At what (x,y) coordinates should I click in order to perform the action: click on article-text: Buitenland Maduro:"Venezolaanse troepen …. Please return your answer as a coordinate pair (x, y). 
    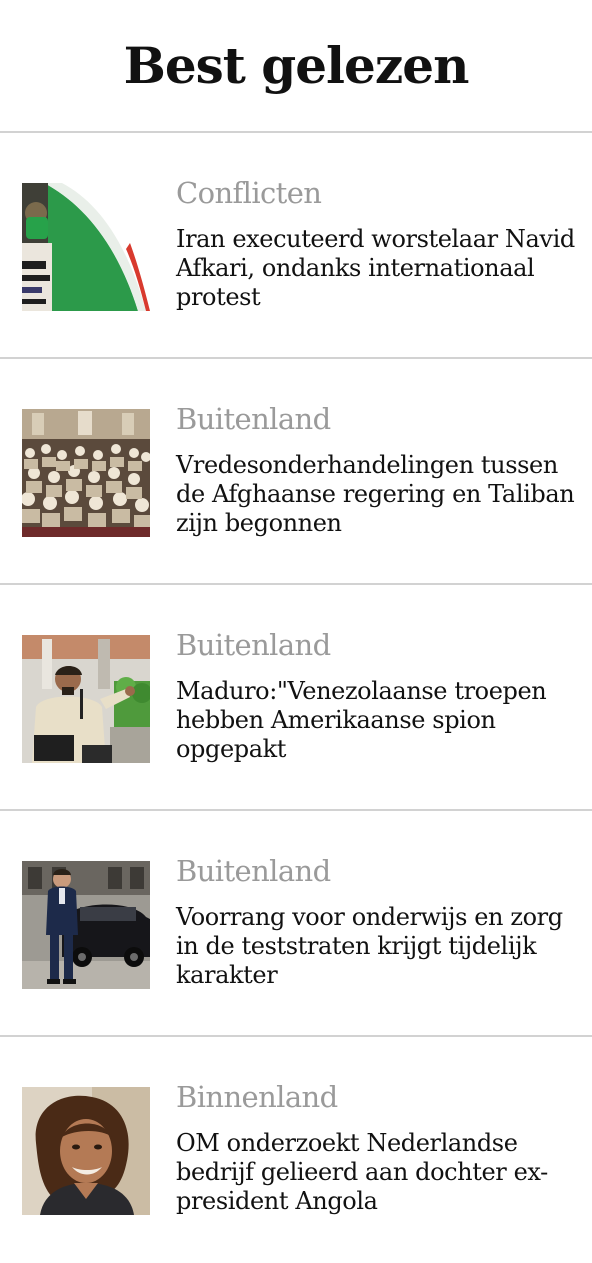
    Looking at the image, I should click on (381, 695).